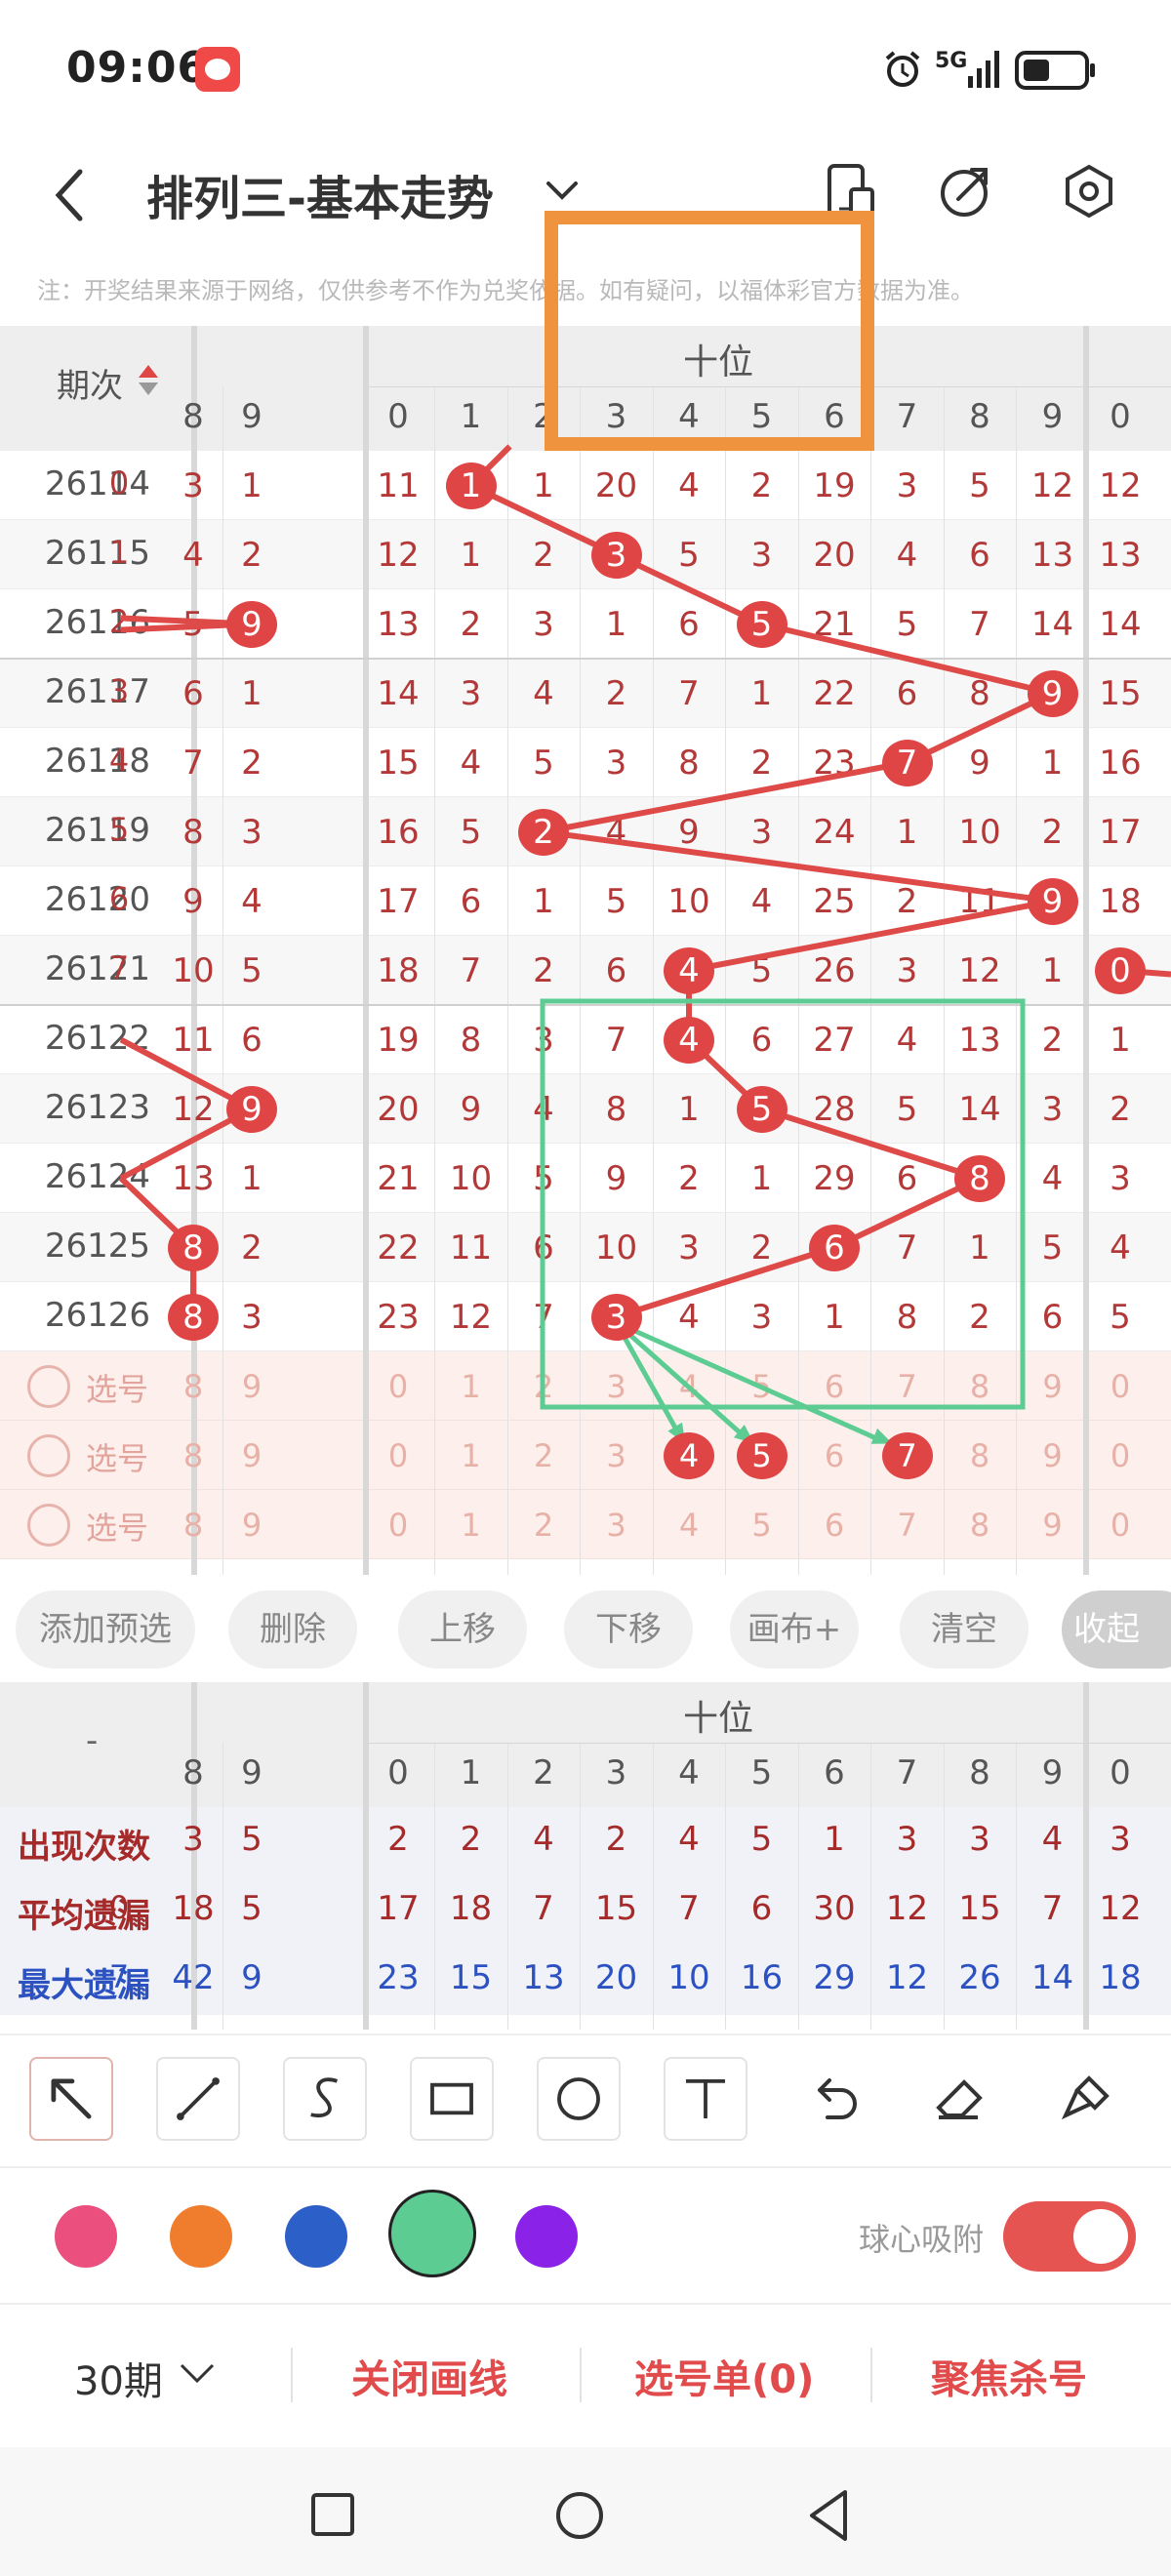 The width and height of the screenshot is (1171, 2576). Describe the element at coordinates (761, 1455) in the screenshot. I see `picked-ball: 5` at that location.